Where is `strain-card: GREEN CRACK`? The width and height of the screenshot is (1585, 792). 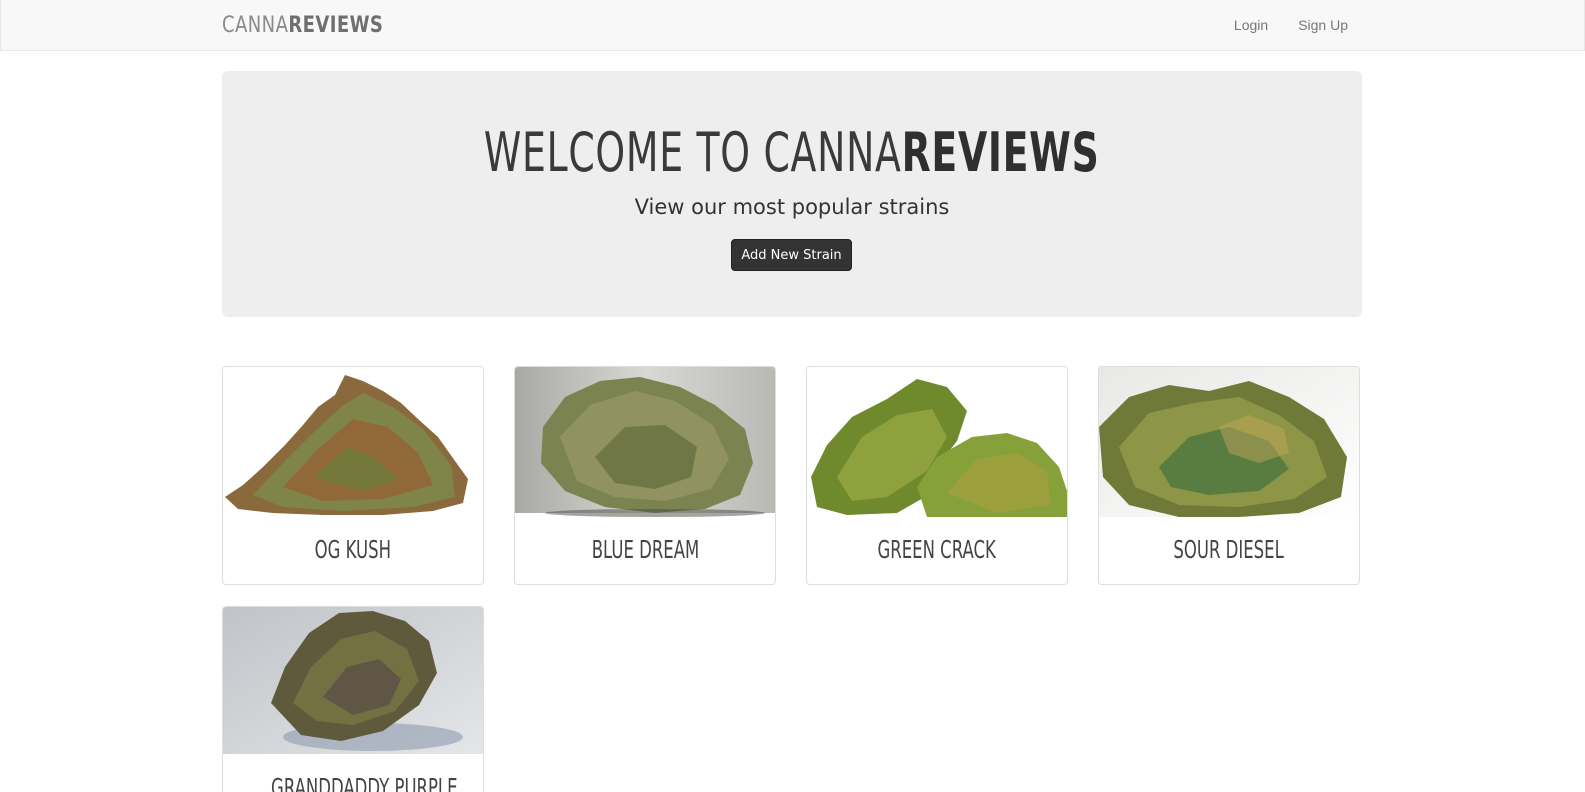
strain-card: GREEN CRACK is located at coordinates (937, 475).